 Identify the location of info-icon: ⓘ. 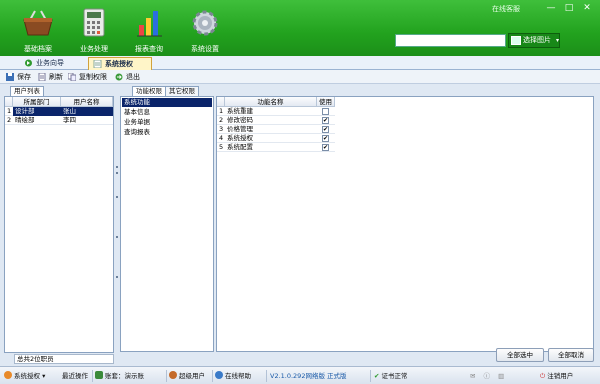
(487, 376).